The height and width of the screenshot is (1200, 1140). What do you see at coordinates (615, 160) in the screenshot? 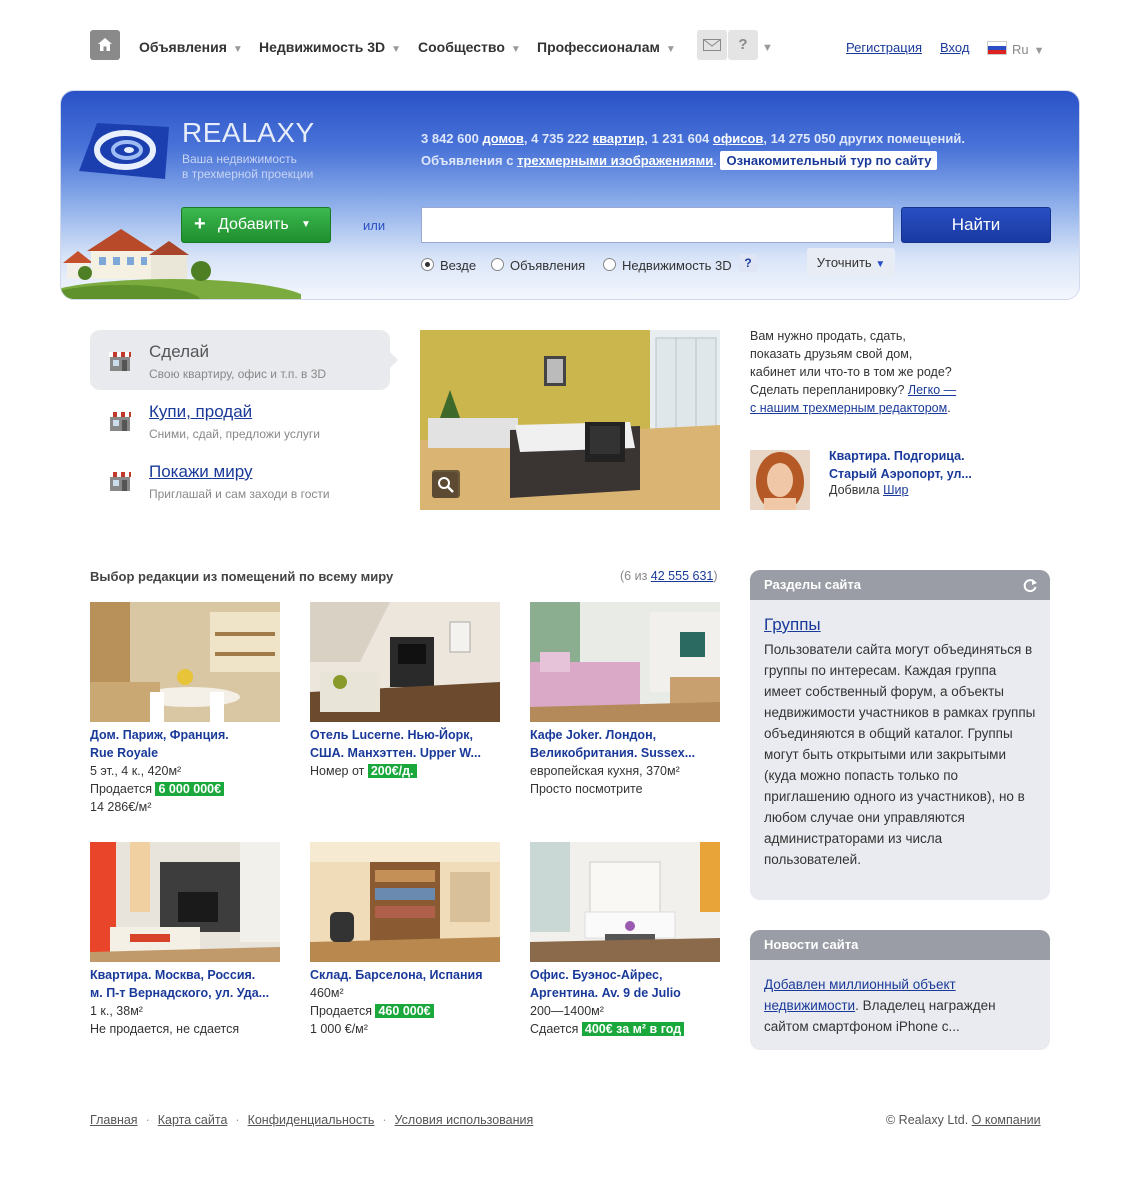
I see `ads-3d-link: трехмерными изображениями` at bounding box center [615, 160].